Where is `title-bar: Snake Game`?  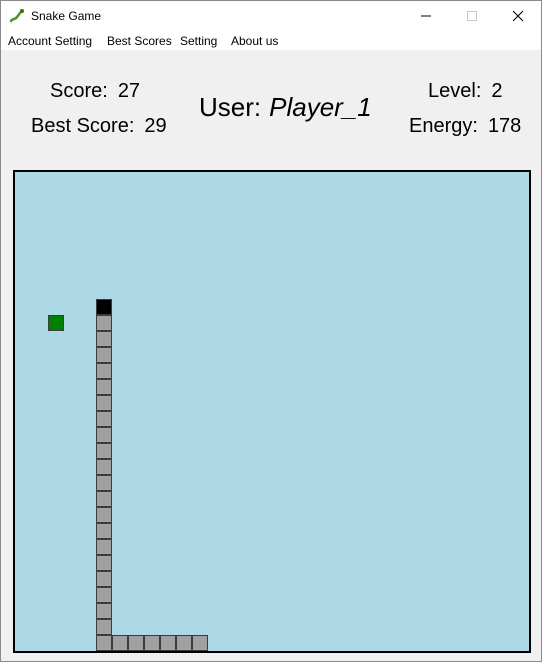 title-bar: Snake Game is located at coordinates (271, 16).